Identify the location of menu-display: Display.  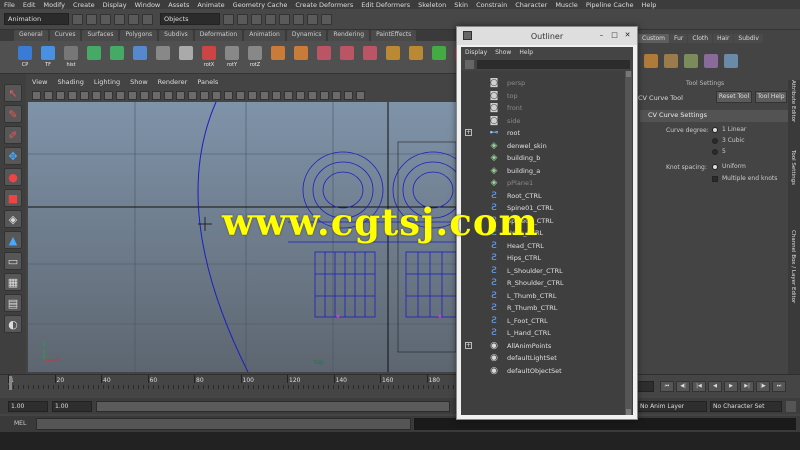
(115, 5).